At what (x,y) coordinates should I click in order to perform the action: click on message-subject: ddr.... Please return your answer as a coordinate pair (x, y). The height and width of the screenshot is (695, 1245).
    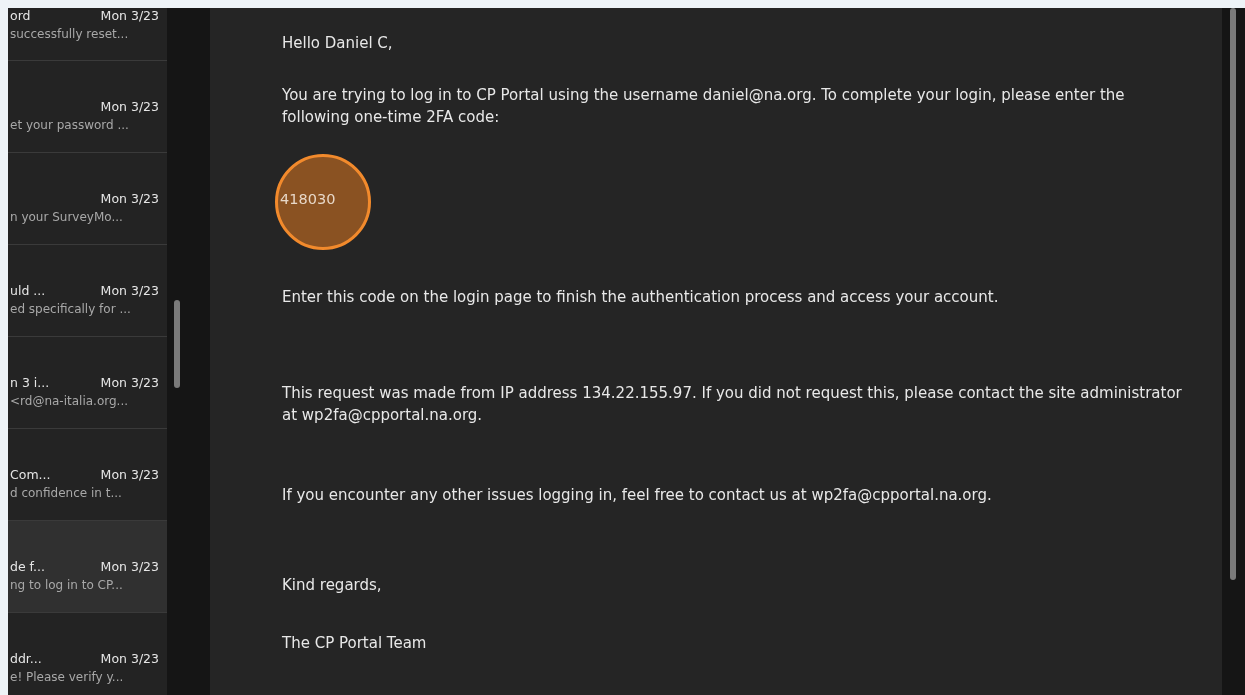
    Looking at the image, I should click on (26, 658).